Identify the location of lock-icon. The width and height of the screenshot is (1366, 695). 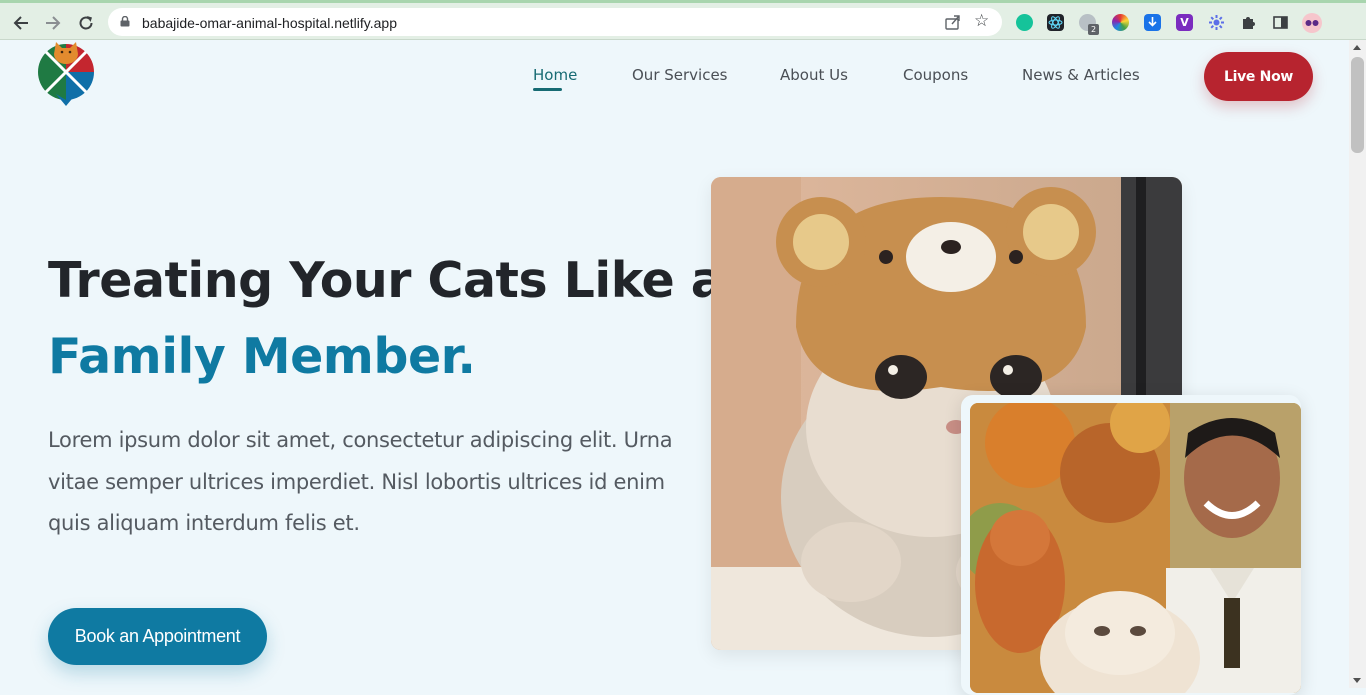
(125, 21).